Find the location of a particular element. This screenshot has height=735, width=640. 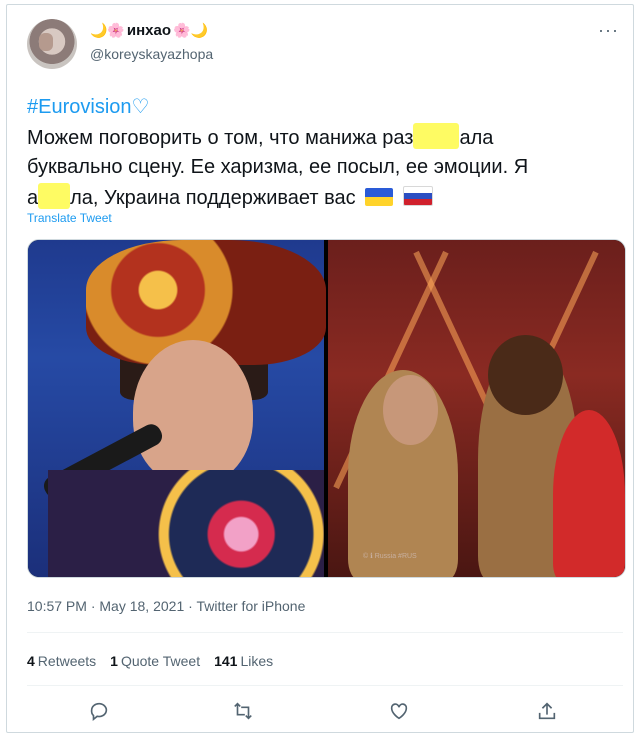

likes-stat: 141 Likes is located at coordinates (243, 661).